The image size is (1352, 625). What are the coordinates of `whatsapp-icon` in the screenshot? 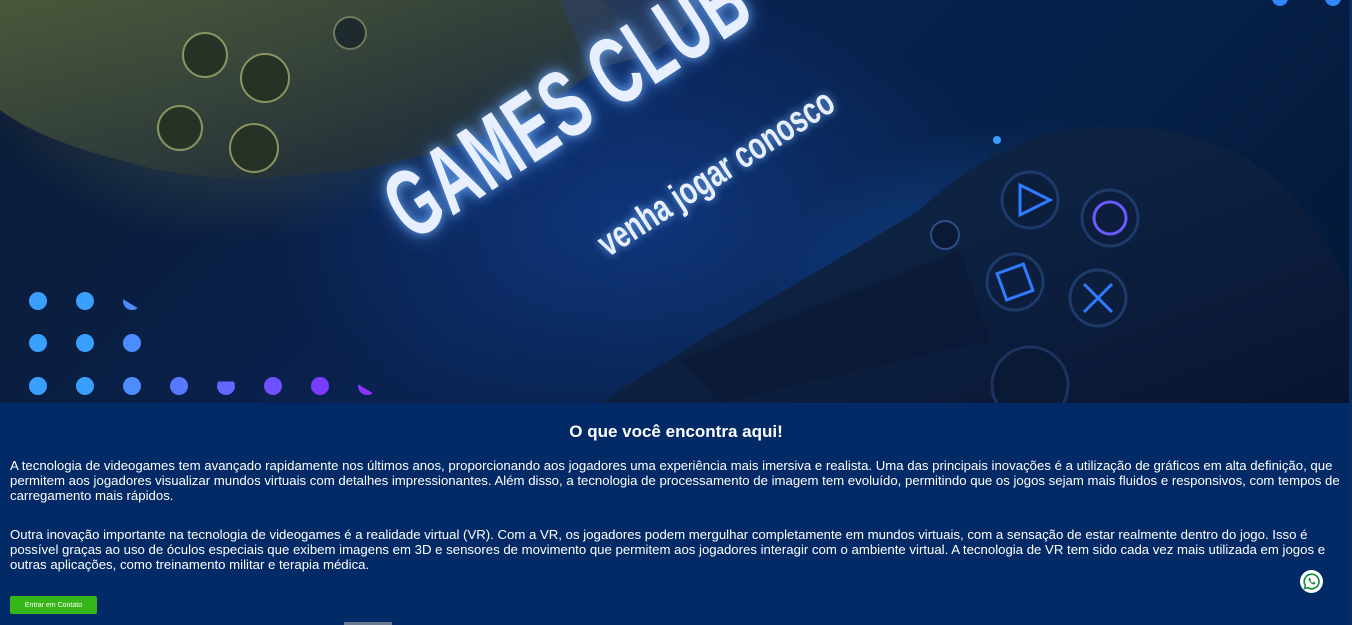 It's located at (1311, 581).